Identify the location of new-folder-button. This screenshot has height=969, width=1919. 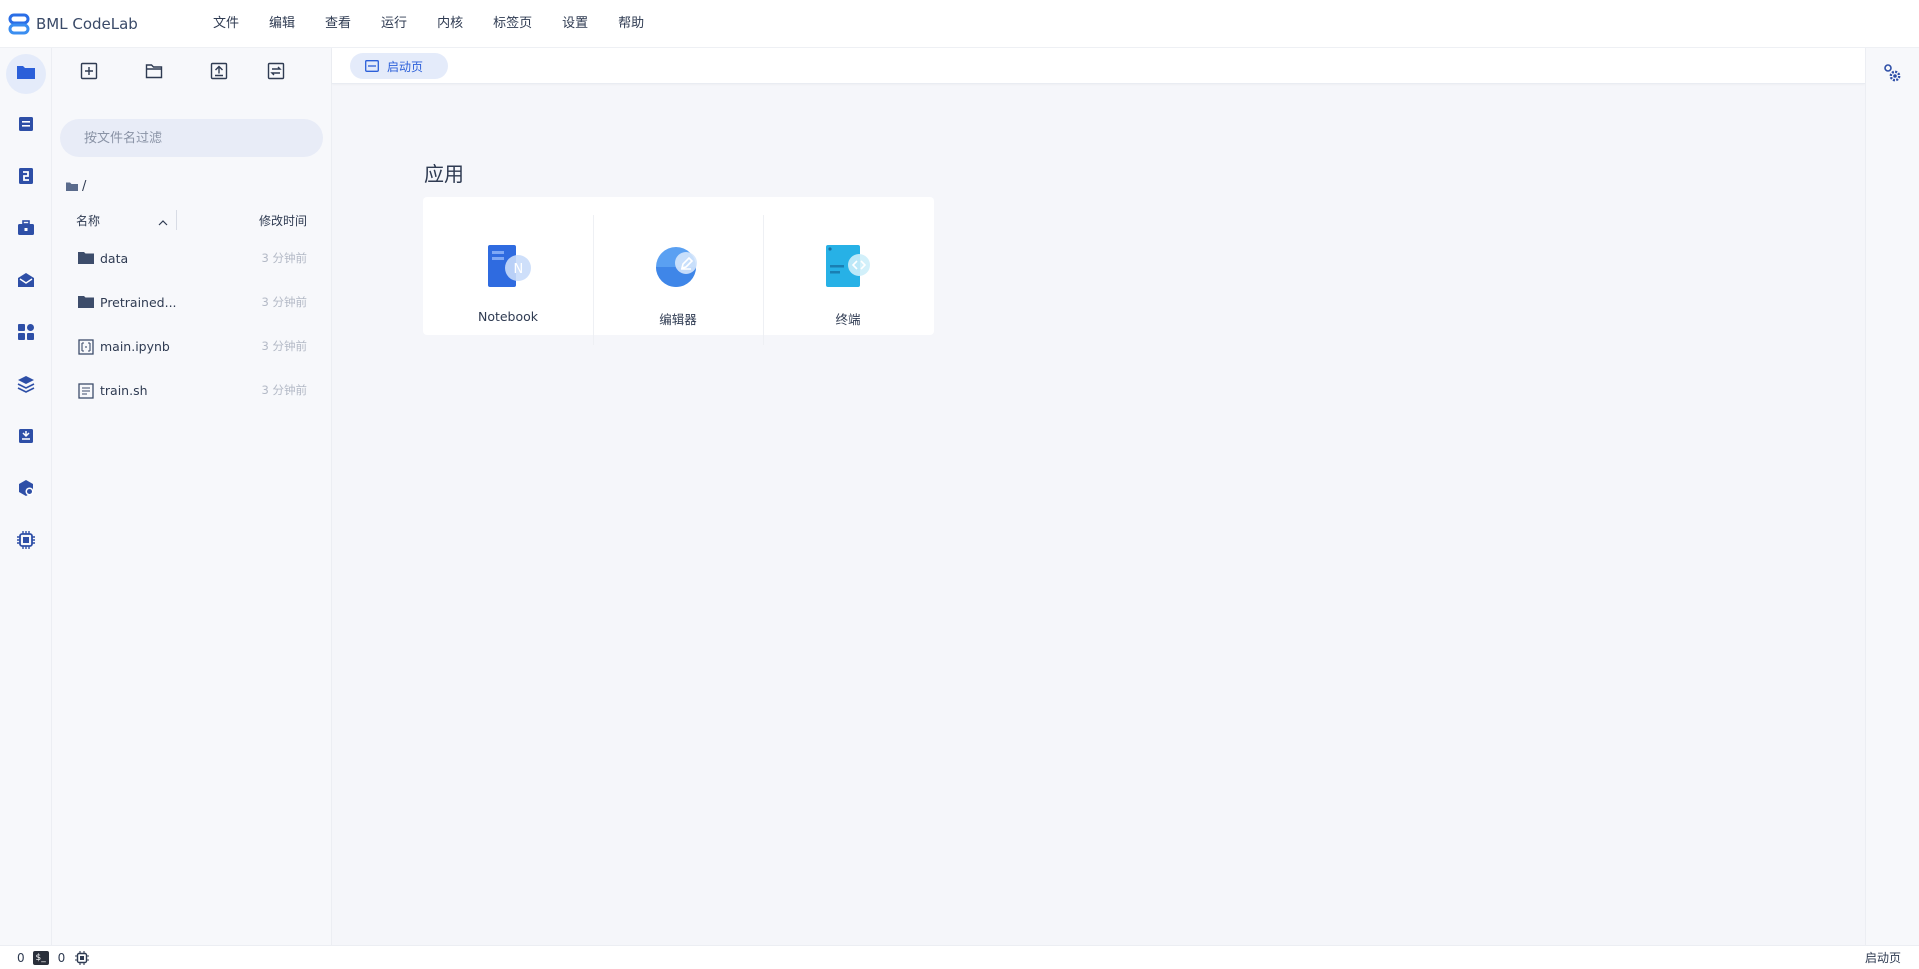
(153, 73).